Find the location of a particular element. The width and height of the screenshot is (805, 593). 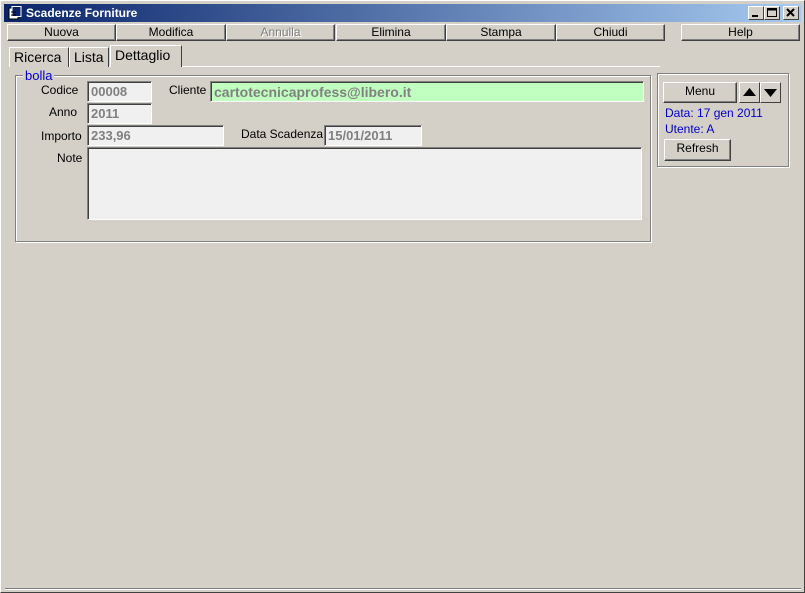

anno-field: 2011 is located at coordinates (119, 113).